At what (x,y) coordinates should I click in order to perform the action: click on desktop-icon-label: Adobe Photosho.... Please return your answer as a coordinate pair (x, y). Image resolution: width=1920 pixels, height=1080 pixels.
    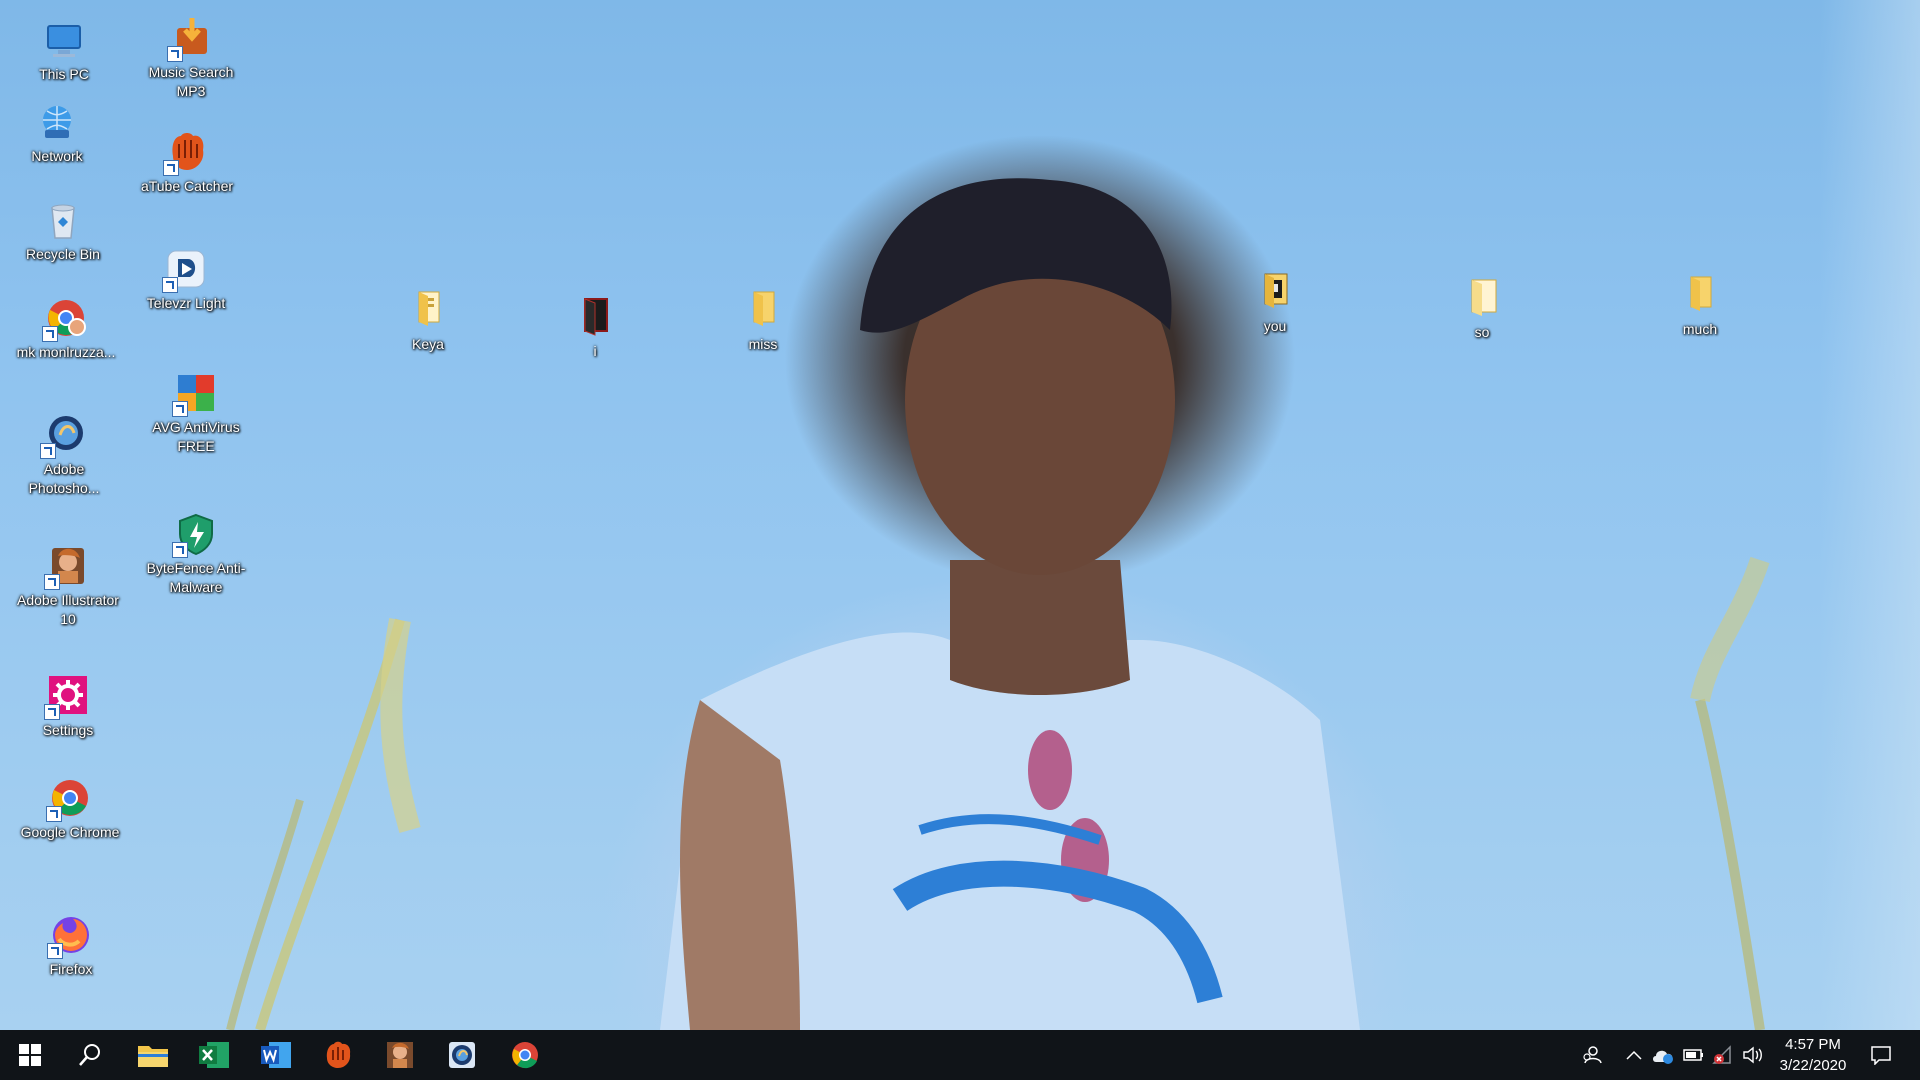
    Looking at the image, I should click on (64, 478).